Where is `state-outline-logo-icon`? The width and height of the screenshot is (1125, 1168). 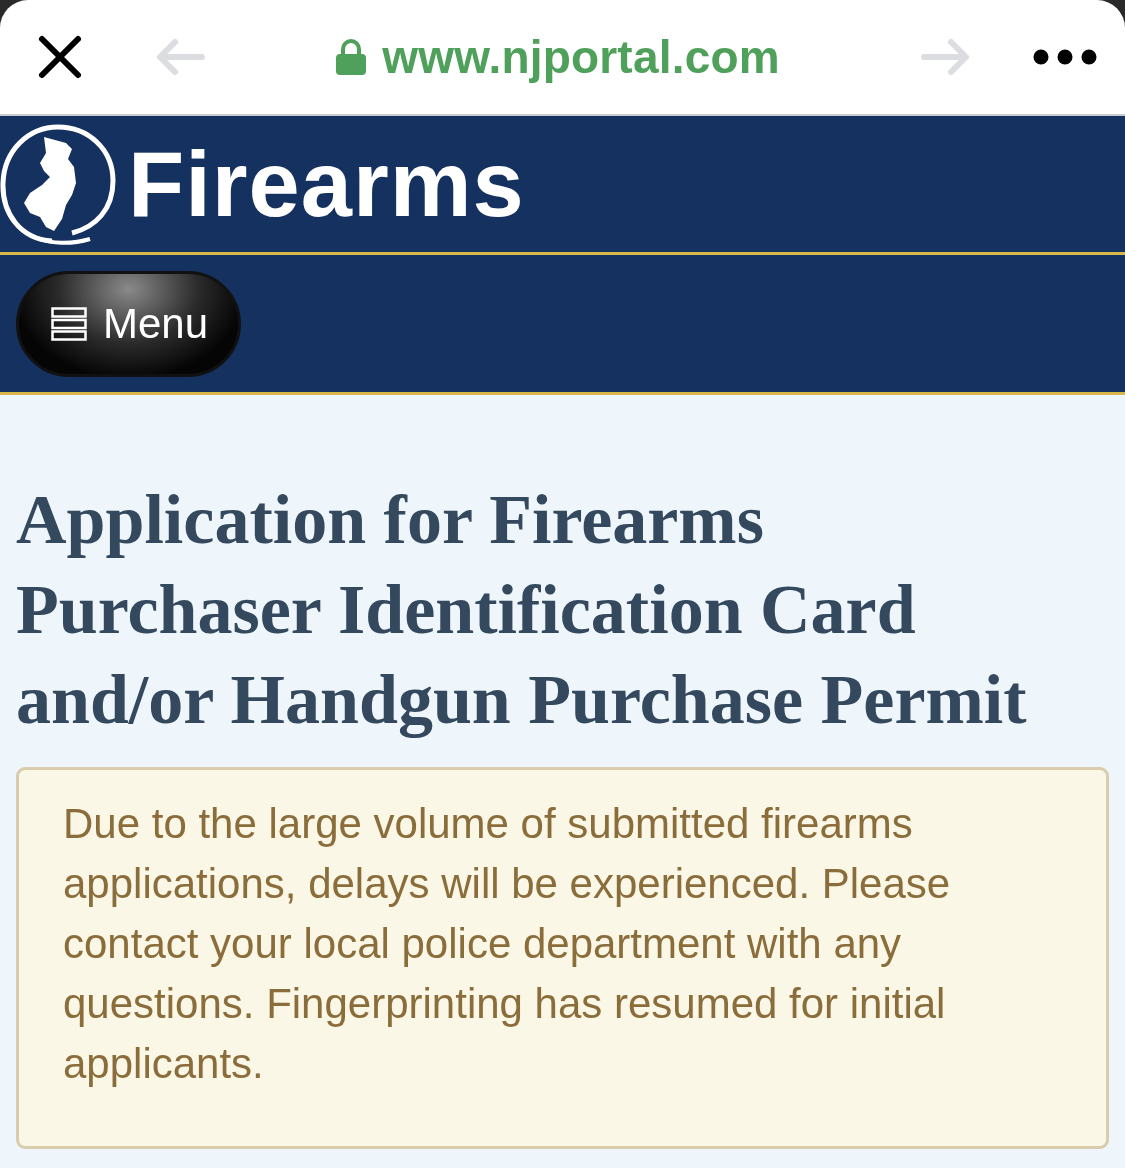
state-outline-logo-icon is located at coordinates (59, 184).